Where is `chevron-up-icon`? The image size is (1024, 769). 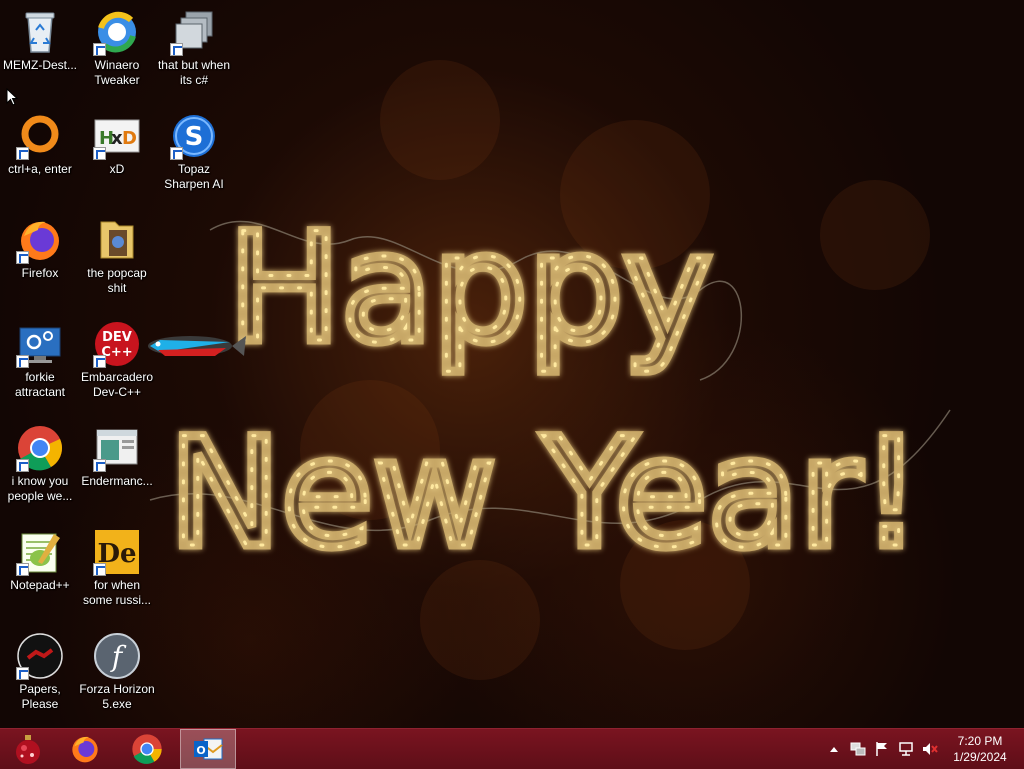
chevron-up-icon is located at coordinates (834, 749).